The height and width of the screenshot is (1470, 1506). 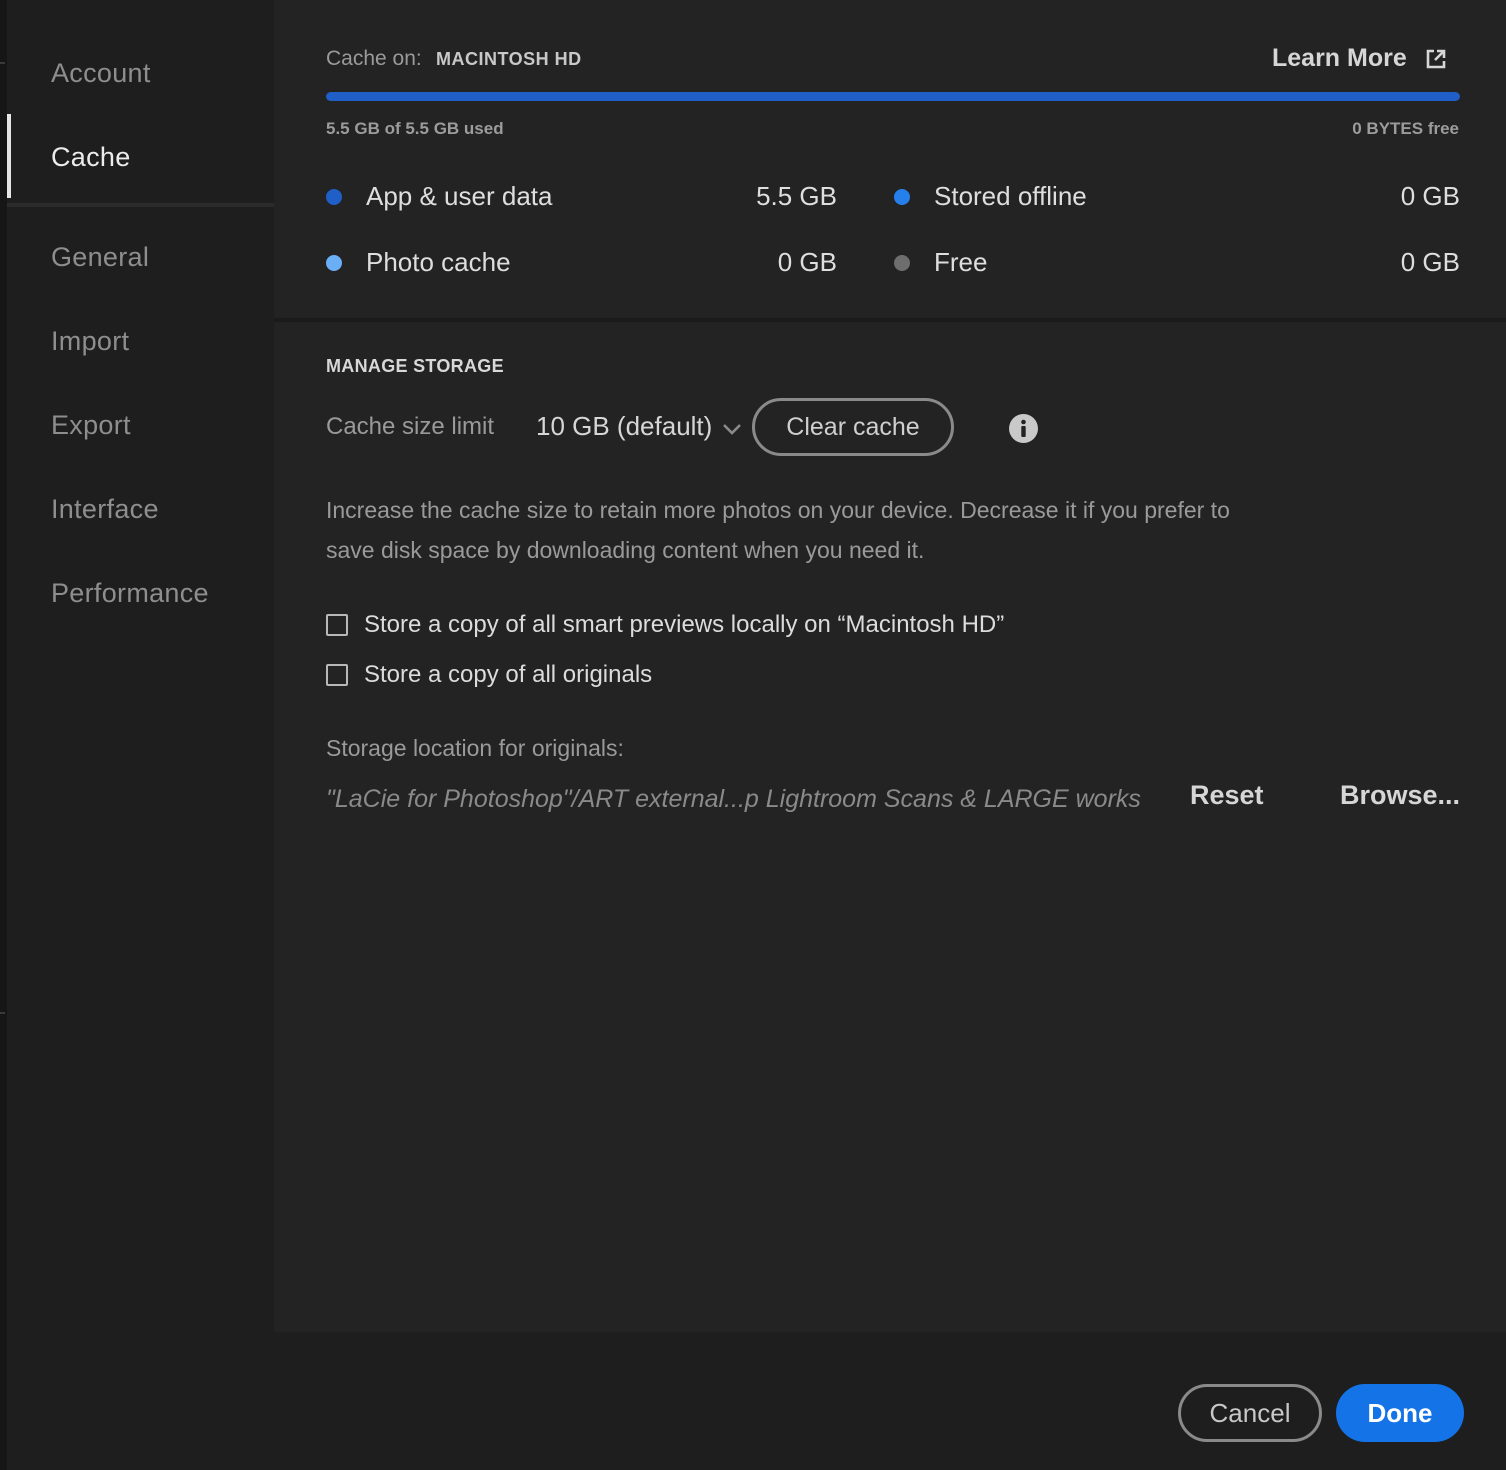 I want to click on cache-free-text: 0 BYTES free, so click(x=1405, y=128).